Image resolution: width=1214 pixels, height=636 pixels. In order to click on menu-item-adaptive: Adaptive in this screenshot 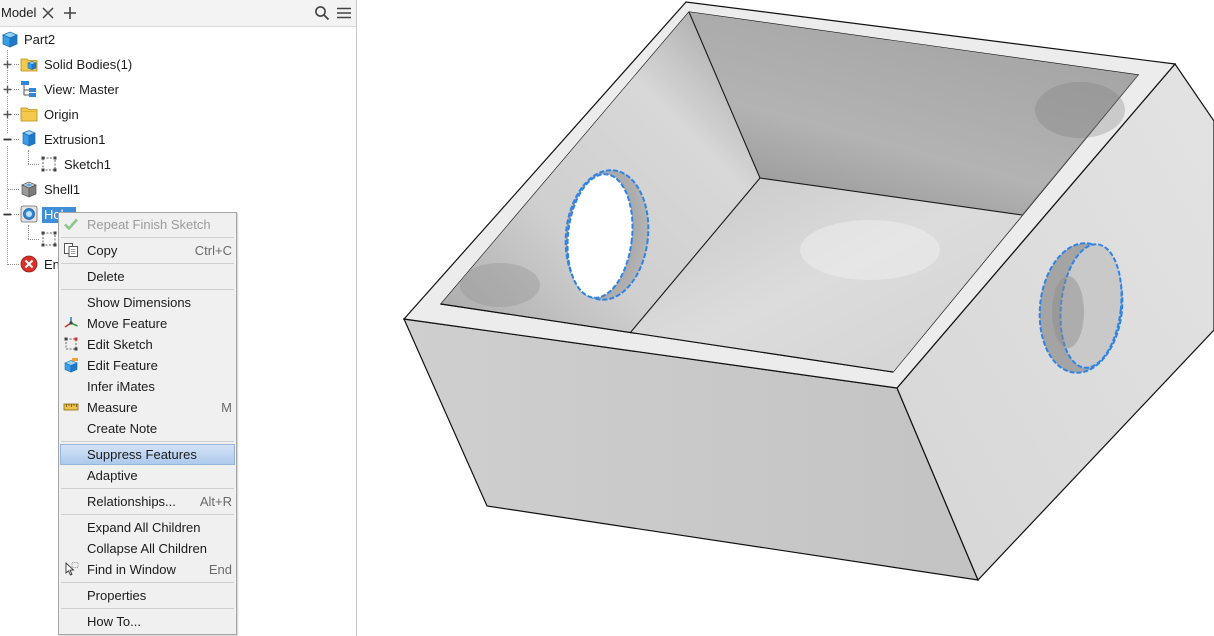, I will do `click(147, 475)`.